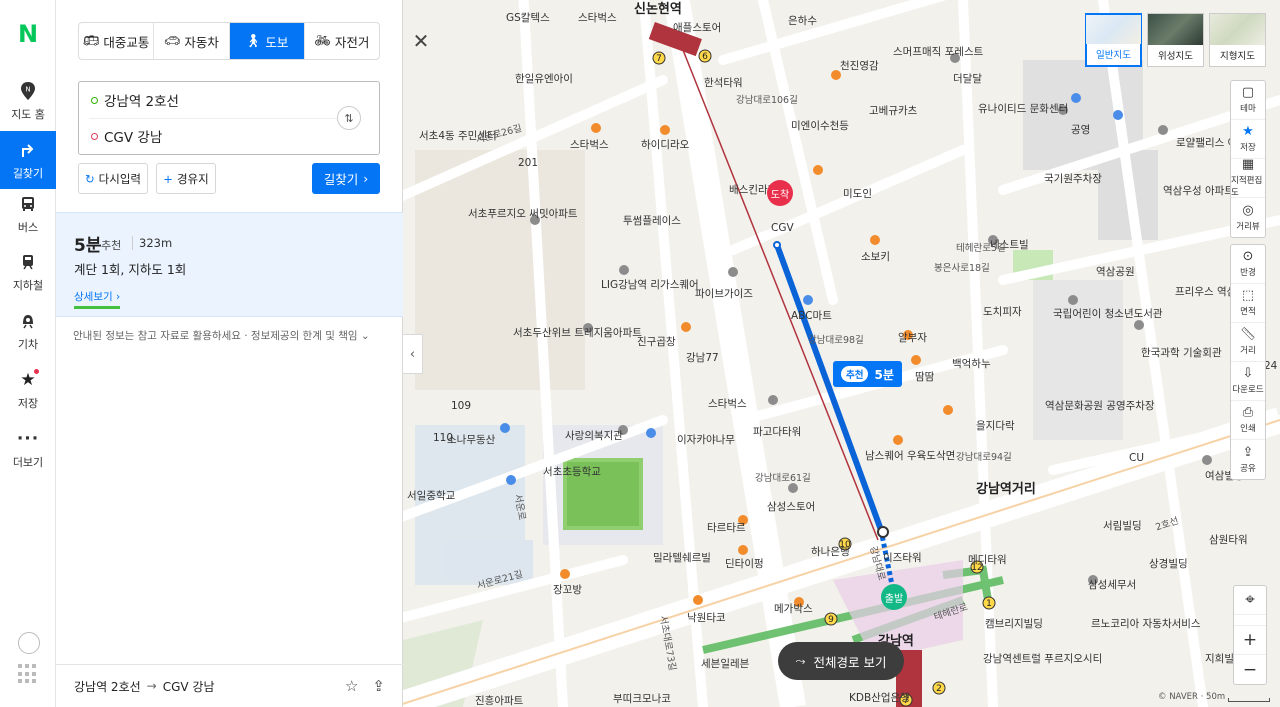  What do you see at coordinates (1248, 100) in the screenshot?
I see `theme-button: ▢ 테마` at bounding box center [1248, 100].